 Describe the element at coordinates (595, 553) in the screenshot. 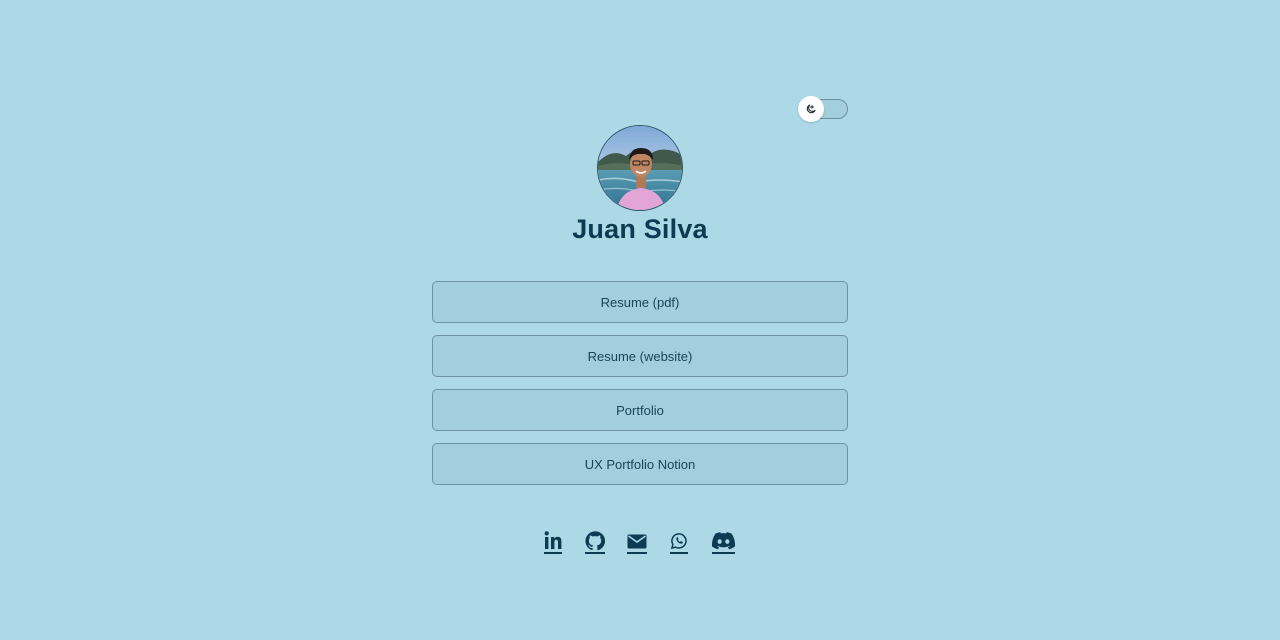

I see `github-underline` at that location.